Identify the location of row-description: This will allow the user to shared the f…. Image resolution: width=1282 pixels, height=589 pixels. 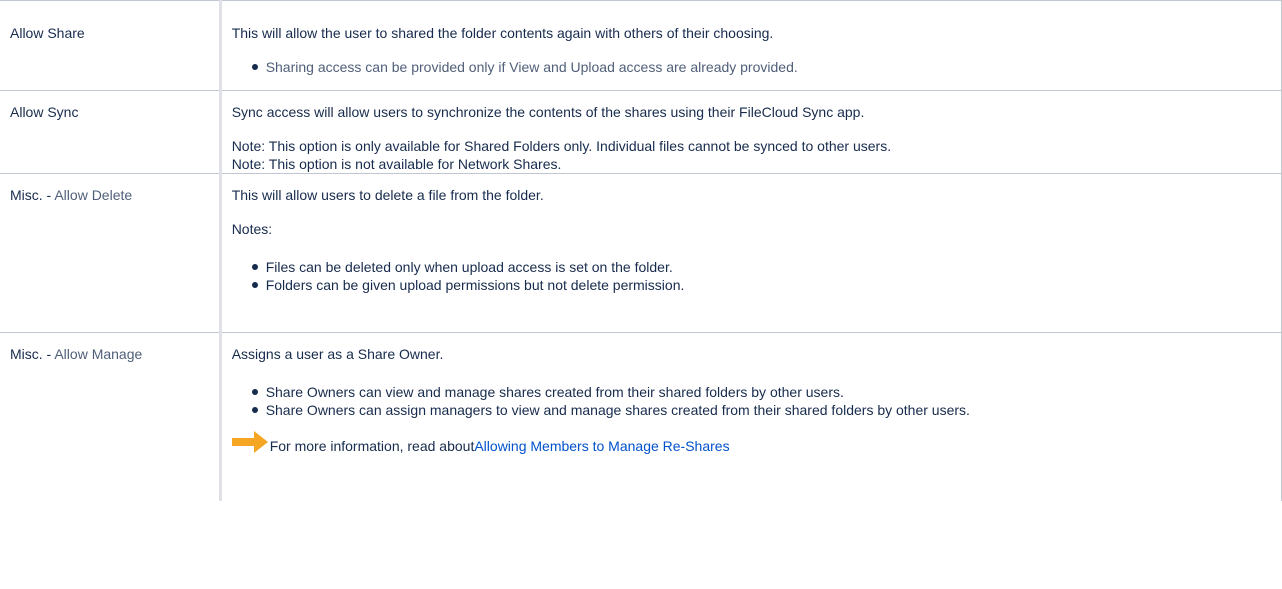
(751, 45).